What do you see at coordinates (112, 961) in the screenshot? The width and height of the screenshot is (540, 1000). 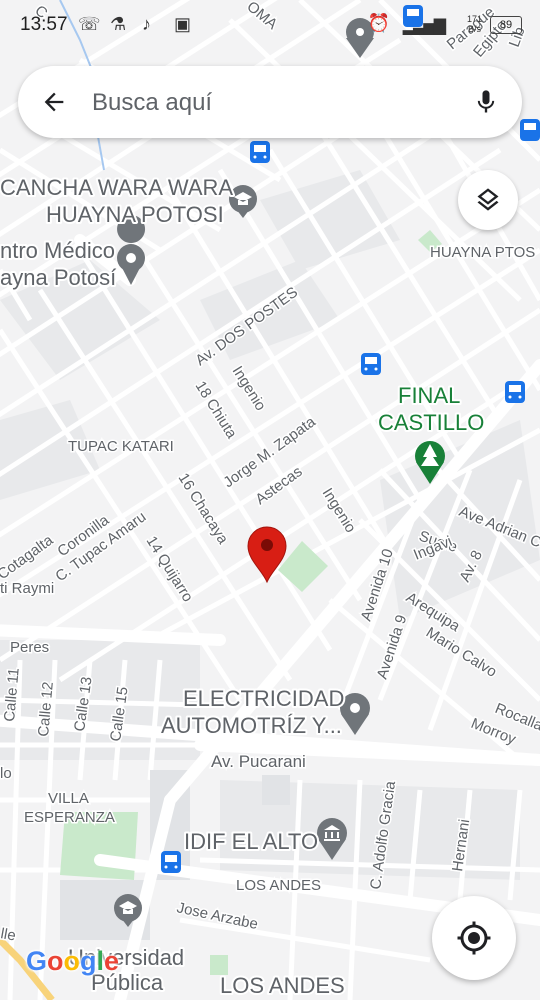 I see `logo-letter: e` at bounding box center [112, 961].